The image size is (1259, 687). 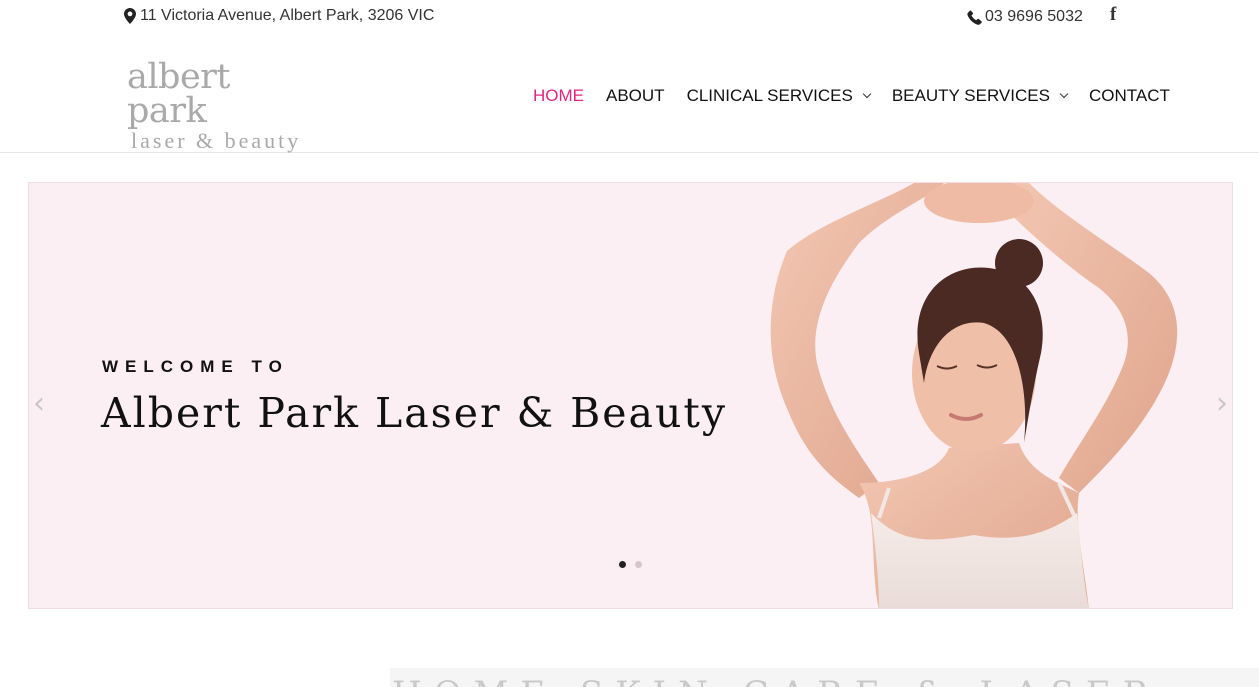 I want to click on phone-text: 03 9696 5032, so click(x=1034, y=16).